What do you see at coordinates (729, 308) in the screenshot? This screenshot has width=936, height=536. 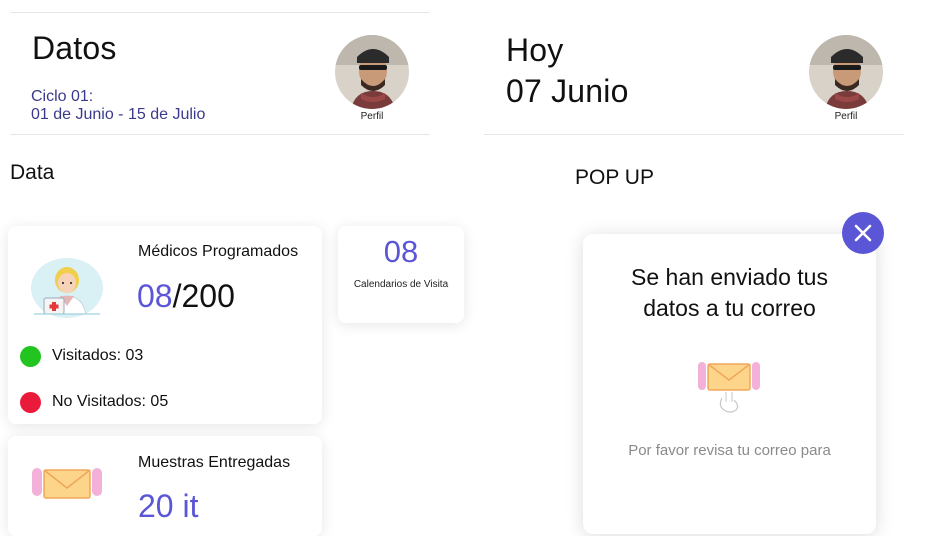 I see `popup-heading-line2: datos a tu correo` at bounding box center [729, 308].